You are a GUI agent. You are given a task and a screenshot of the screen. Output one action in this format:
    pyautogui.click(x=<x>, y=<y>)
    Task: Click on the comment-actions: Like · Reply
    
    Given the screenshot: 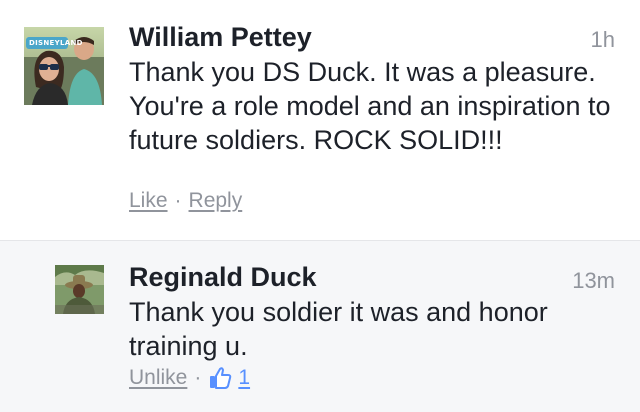 What is the action you would take?
    pyautogui.click(x=185, y=201)
    